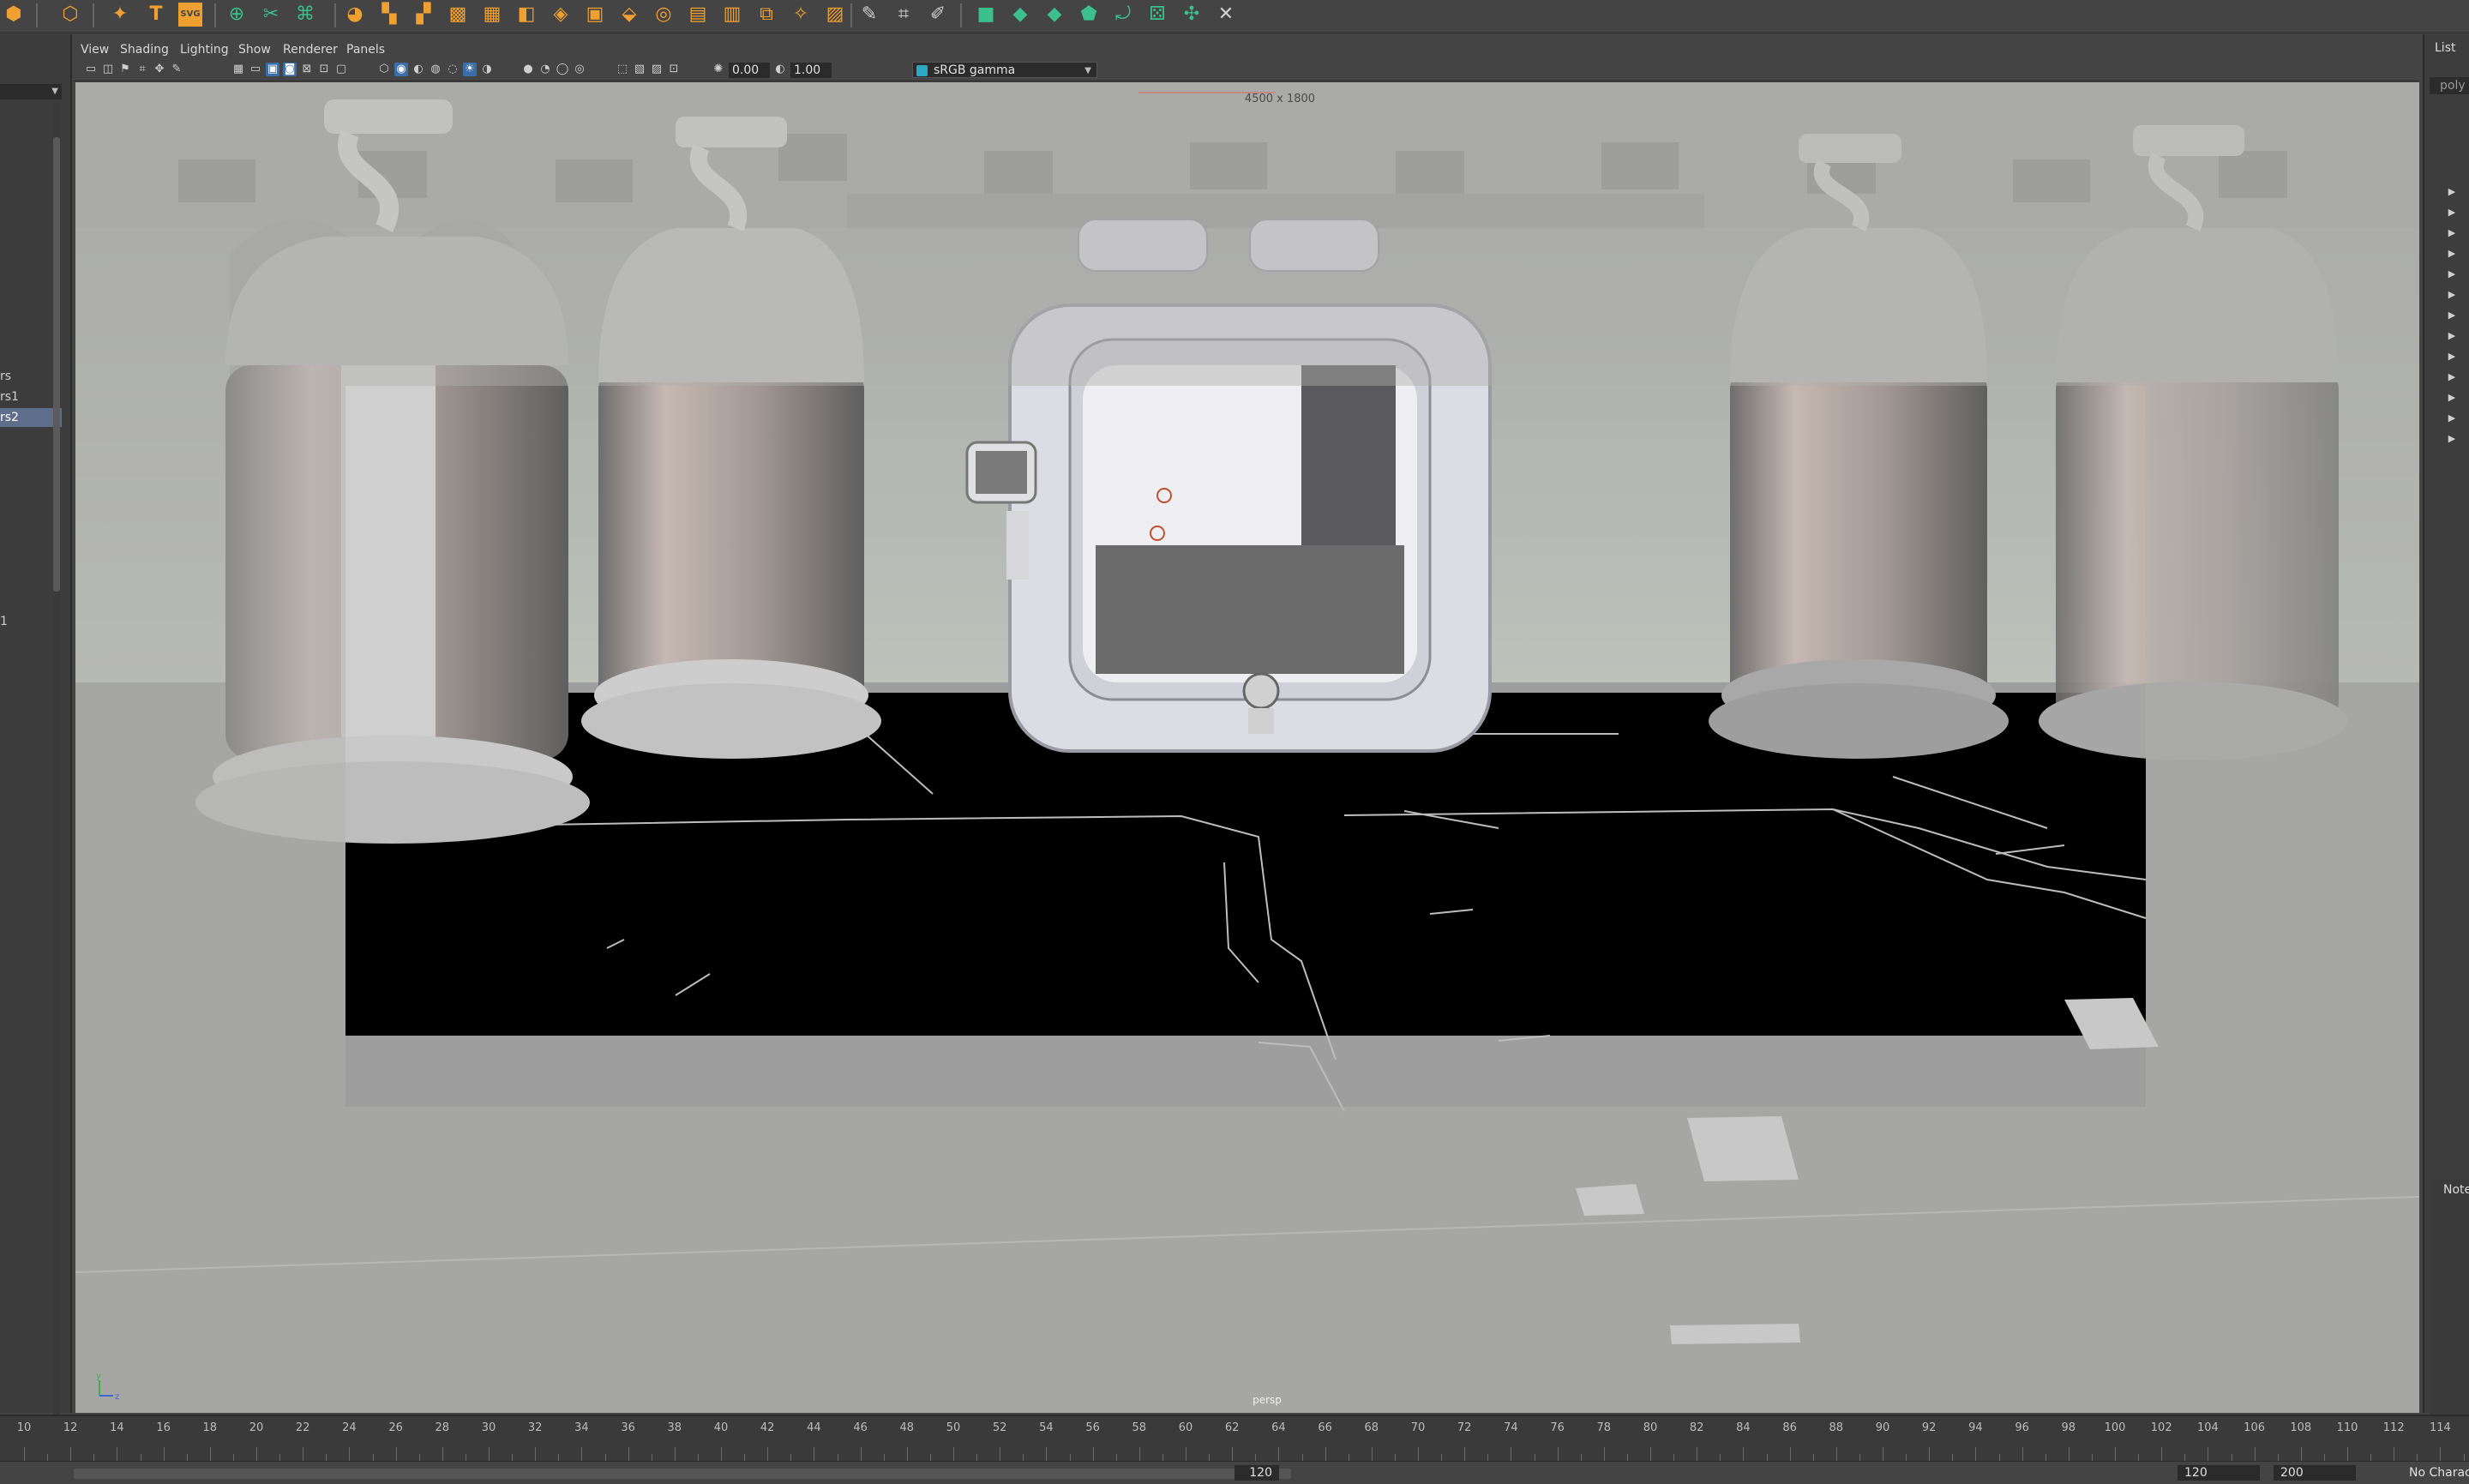 This screenshot has width=2469, height=1484. What do you see at coordinates (254, 50) in the screenshot?
I see `menu-show: Show` at bounding box center [254, 50].